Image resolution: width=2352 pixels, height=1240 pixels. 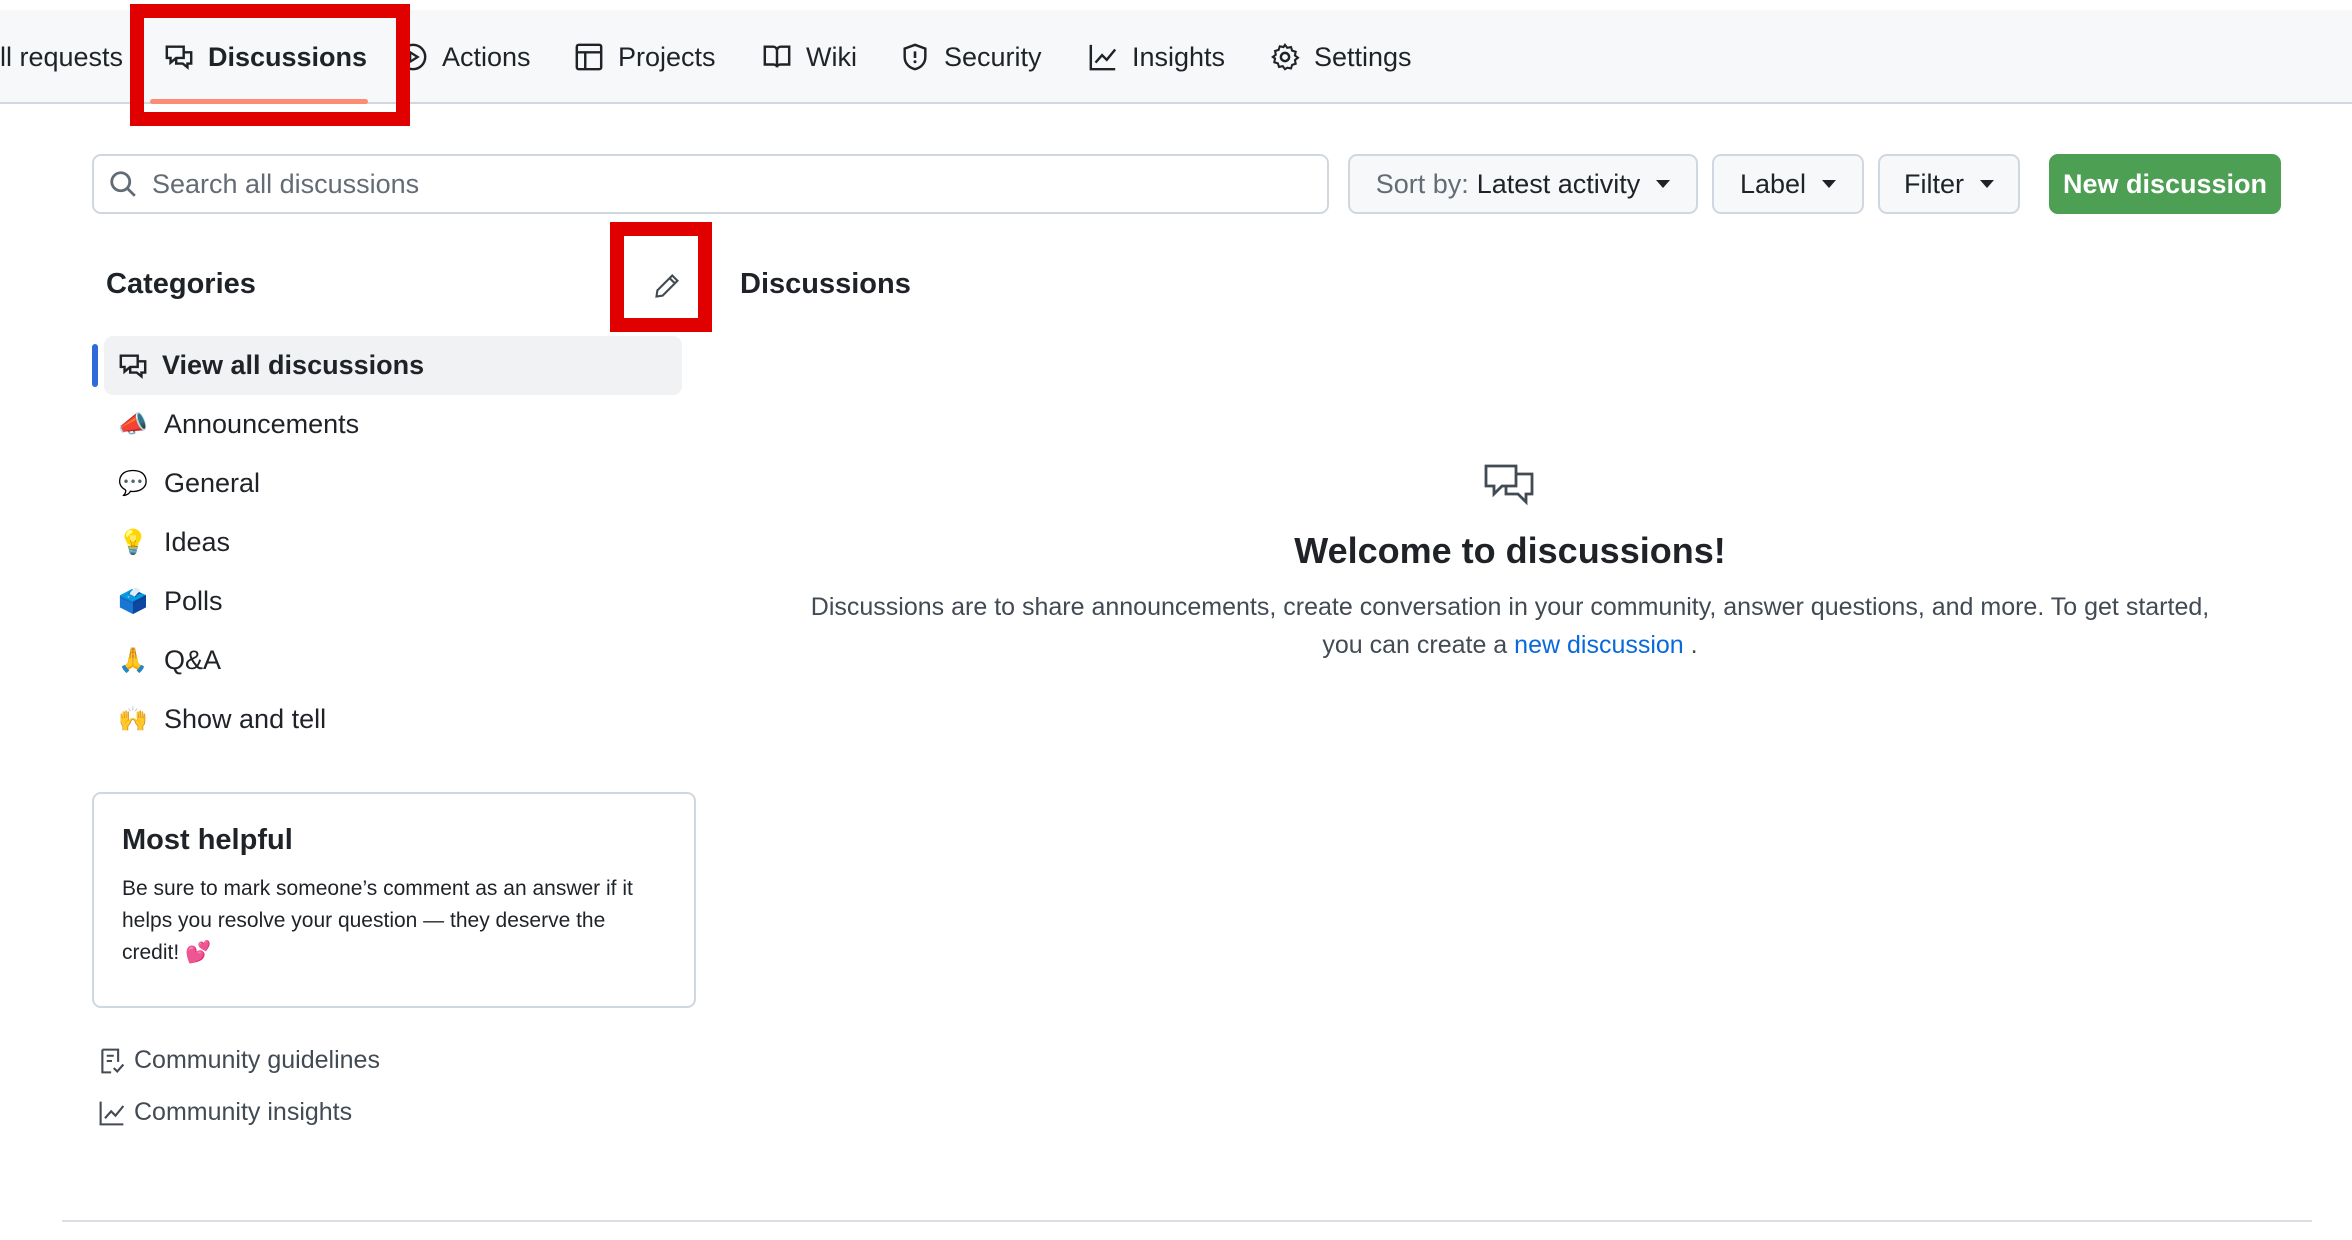 I want to click on tab-security-label: Security, so click(x=993, y=56).